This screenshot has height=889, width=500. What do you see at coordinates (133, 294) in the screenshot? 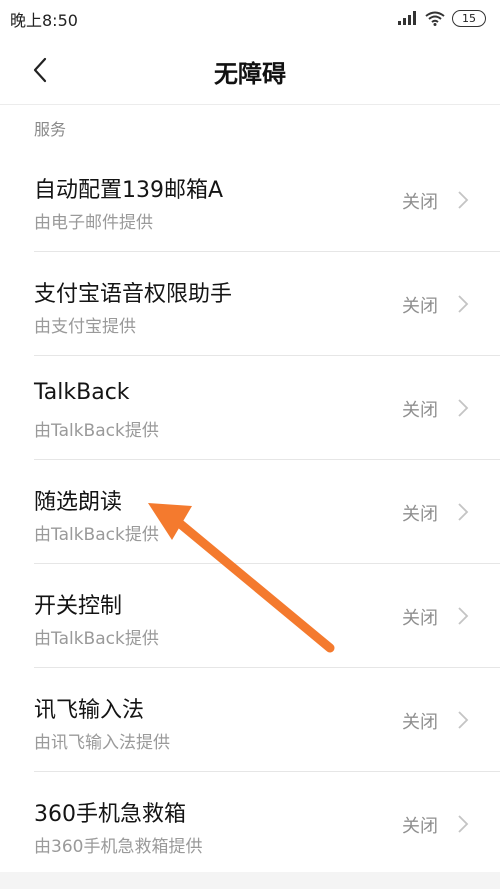
I see `item-title: 支付宝语音权限助手` at bounding box center [133, 294].